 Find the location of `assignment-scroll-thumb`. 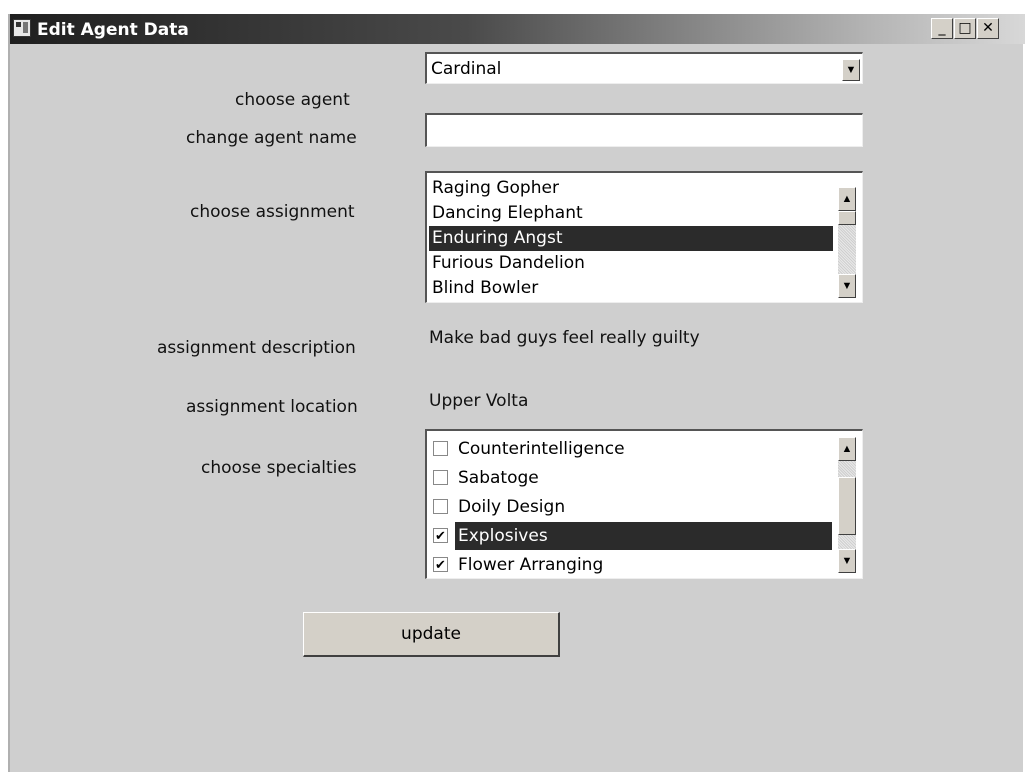

assignment-scroll-thumb is located at coordinates (847, 218).